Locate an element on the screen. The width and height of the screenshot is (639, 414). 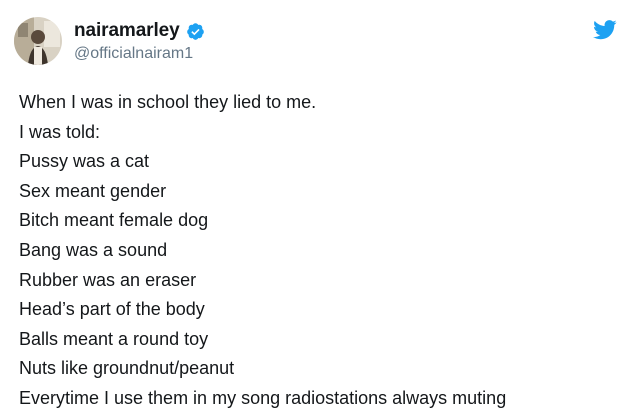
tweet-line: Bitch meant female dog is located at coordinates (114, 220).